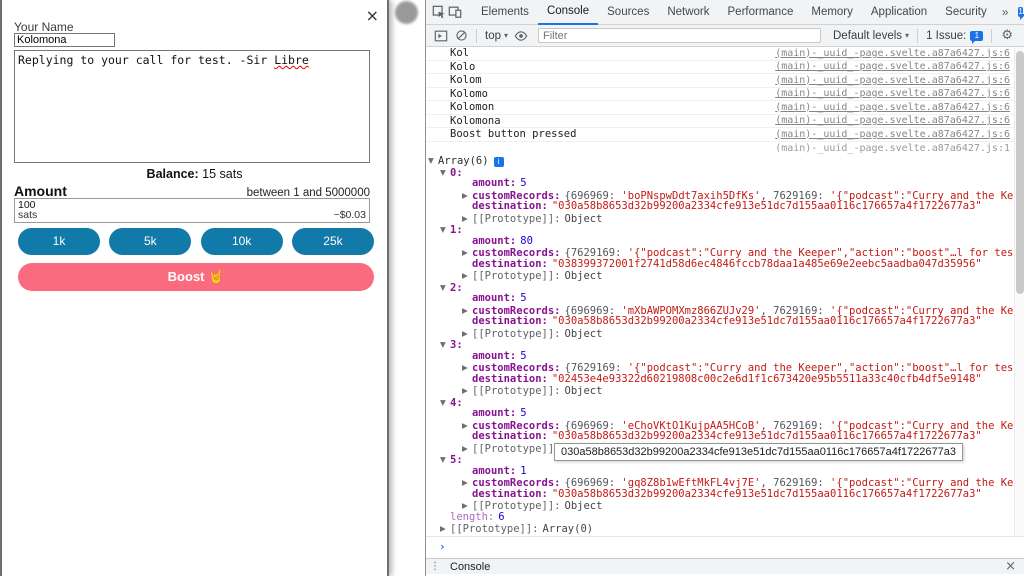 The image size is (1024, 576). What do you see at coordinates (505, 12) in the screenshot?
I see `tab-elements: Elements` at bounding box center [505, 12].